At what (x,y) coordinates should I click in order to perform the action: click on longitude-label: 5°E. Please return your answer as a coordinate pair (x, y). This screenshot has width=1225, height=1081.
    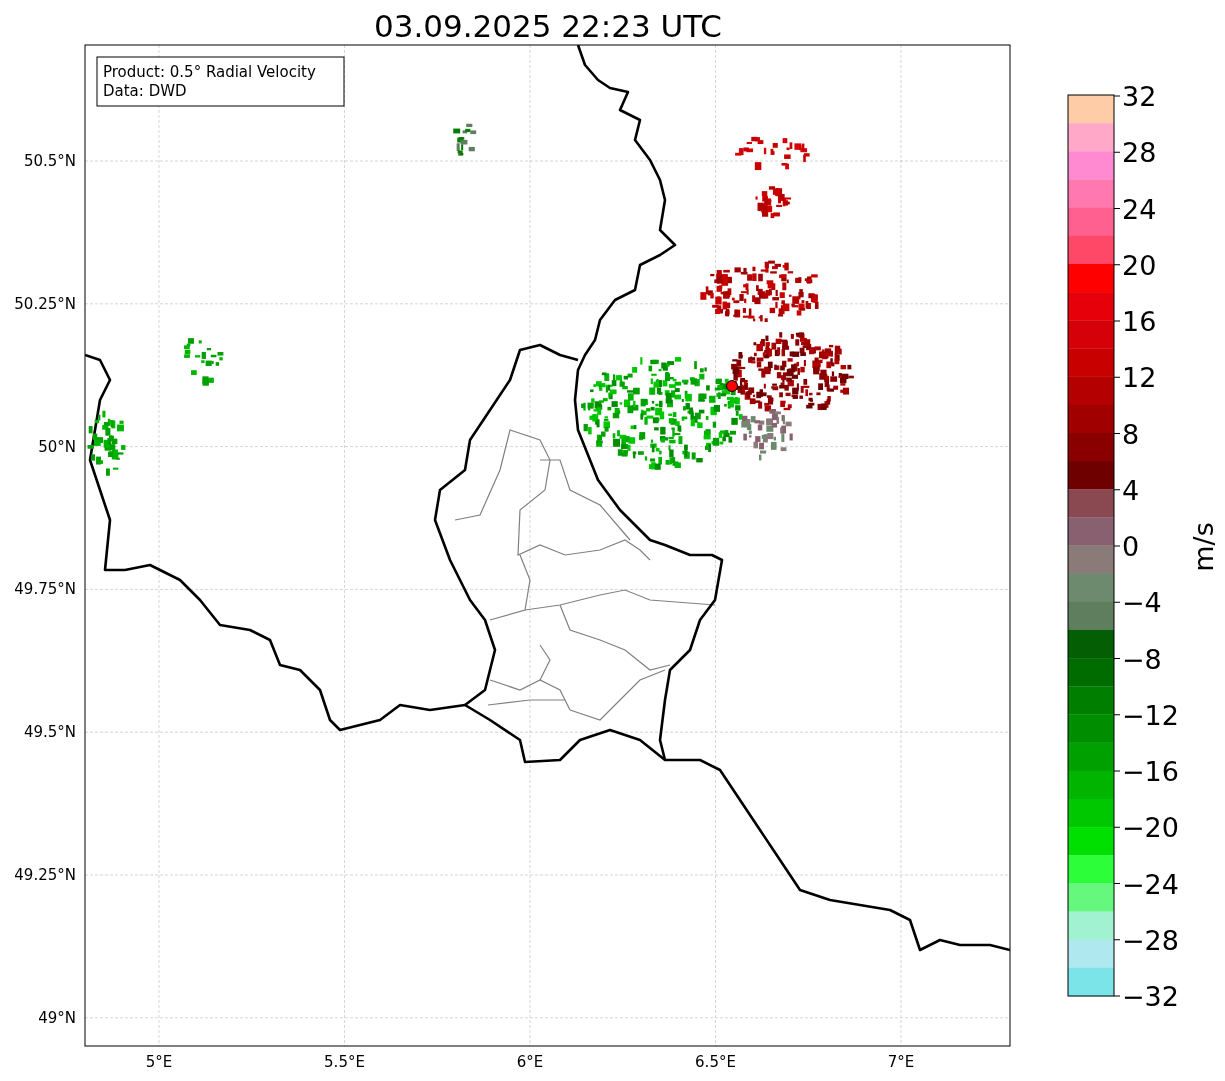
    Looking at the image, I should click on (159, 1062).